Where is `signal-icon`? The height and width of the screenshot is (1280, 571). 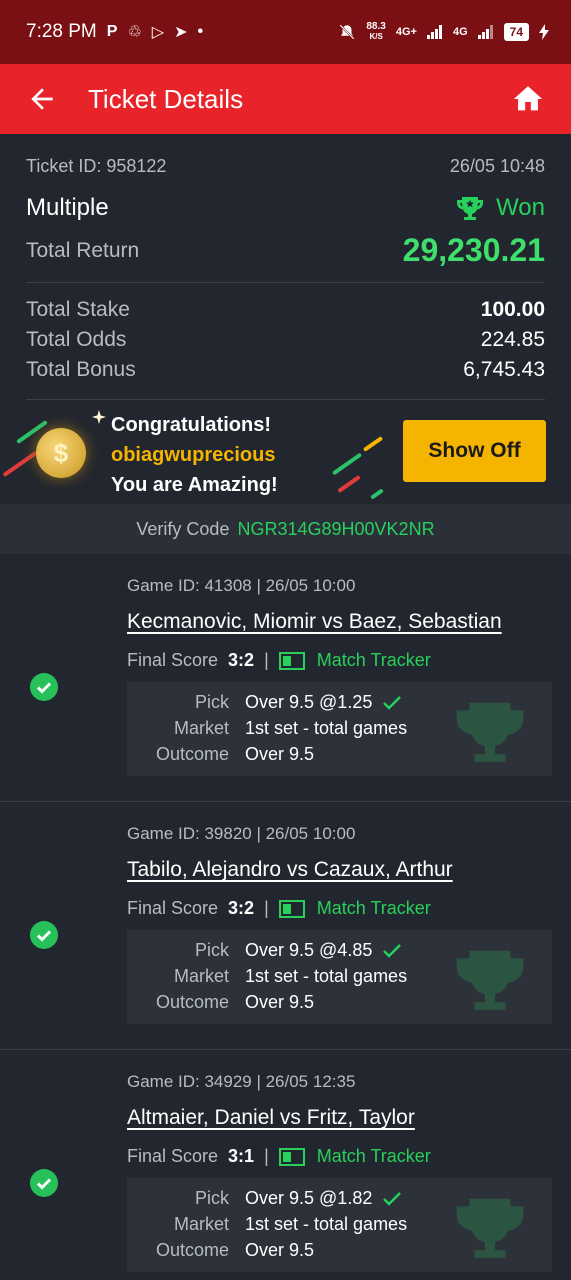
signal-icon is located at coordinates (434, 32).